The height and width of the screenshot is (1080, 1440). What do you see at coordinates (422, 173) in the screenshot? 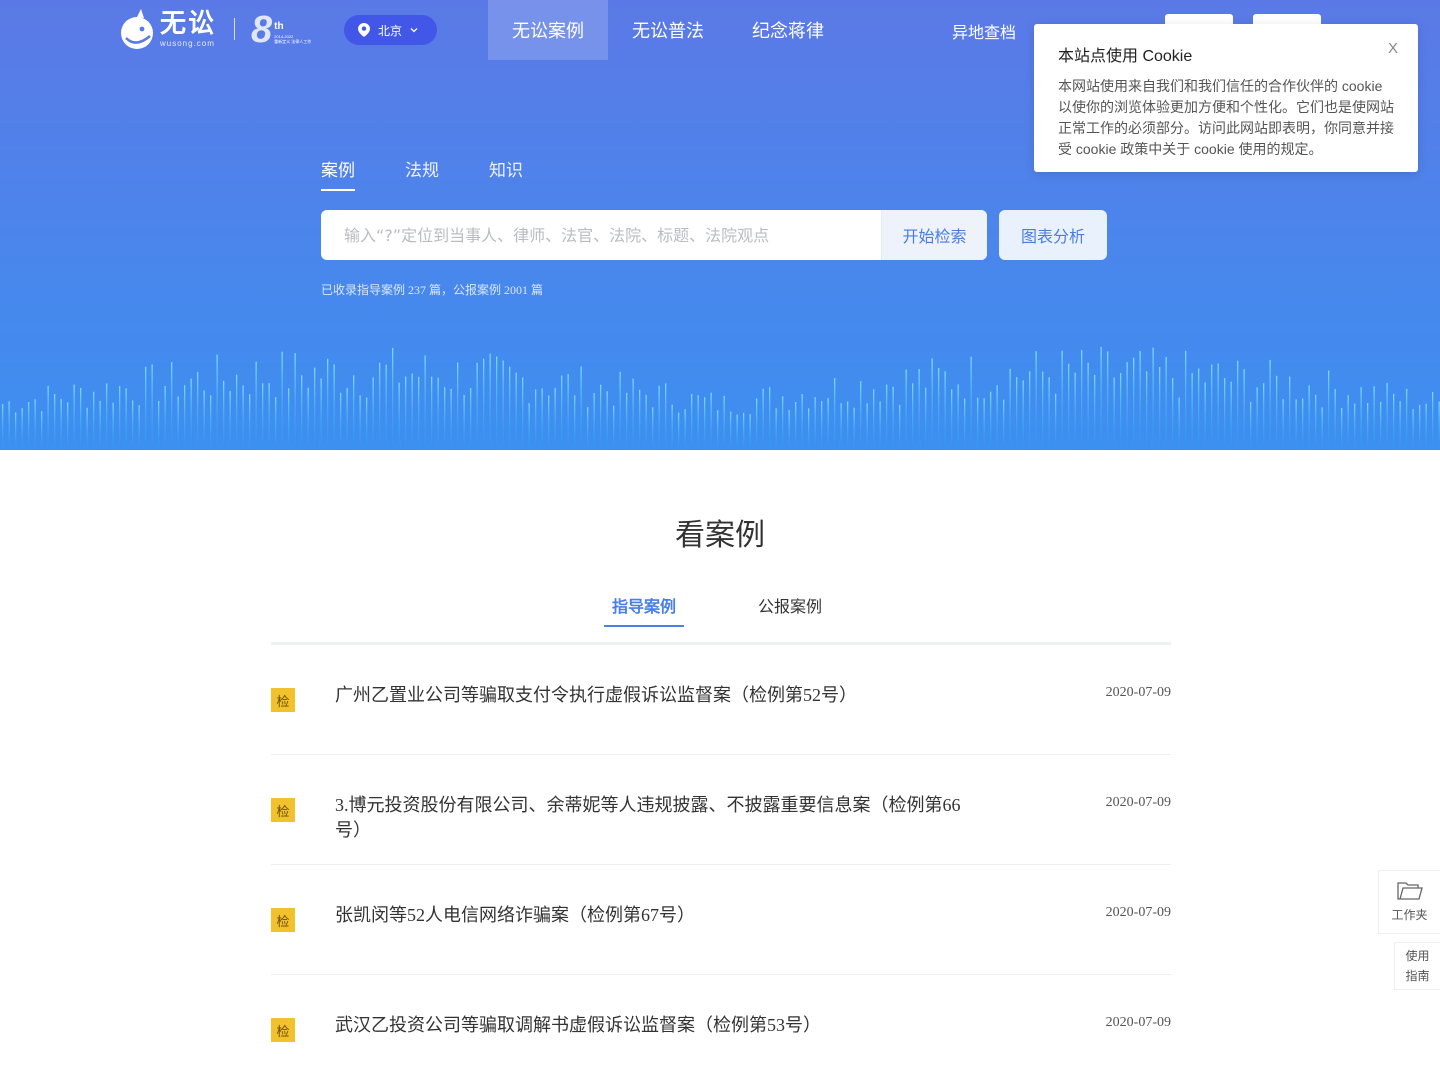
I see `tab-regulations: 法规` at bounding box center [422, 173].